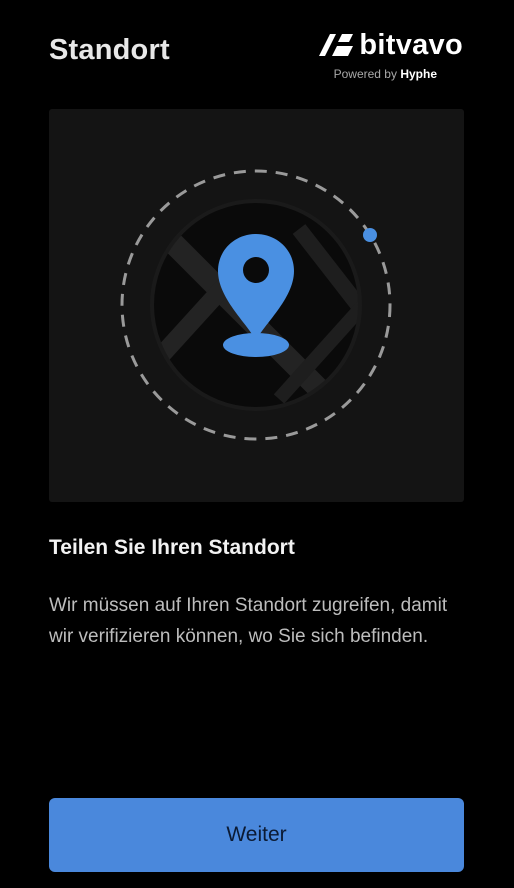 The width and height of the screenshot is (514, 888). What do you see at coordinates (370, 235) in the screenshot?
I see `orbit-dot` at bounding box center [370, 235].